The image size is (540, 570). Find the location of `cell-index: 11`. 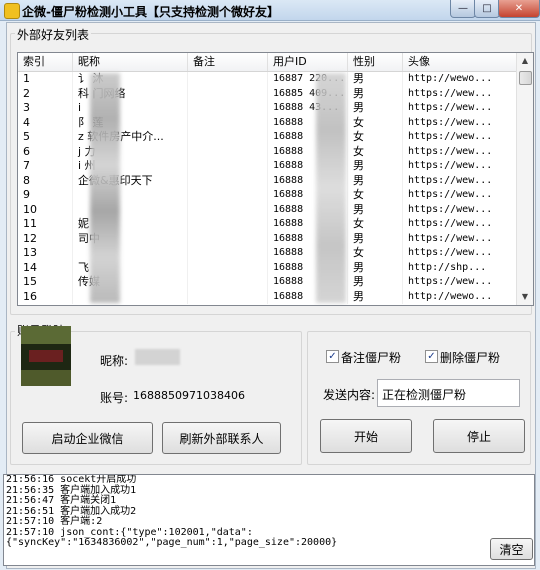

cell-index: 11 is located at coordinates (45, 224).